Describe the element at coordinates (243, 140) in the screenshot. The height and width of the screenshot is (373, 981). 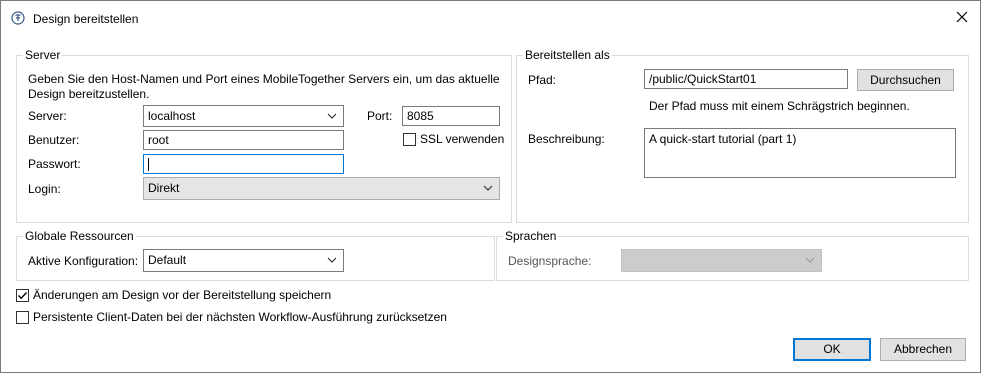
I see `user-input: root` at that location.